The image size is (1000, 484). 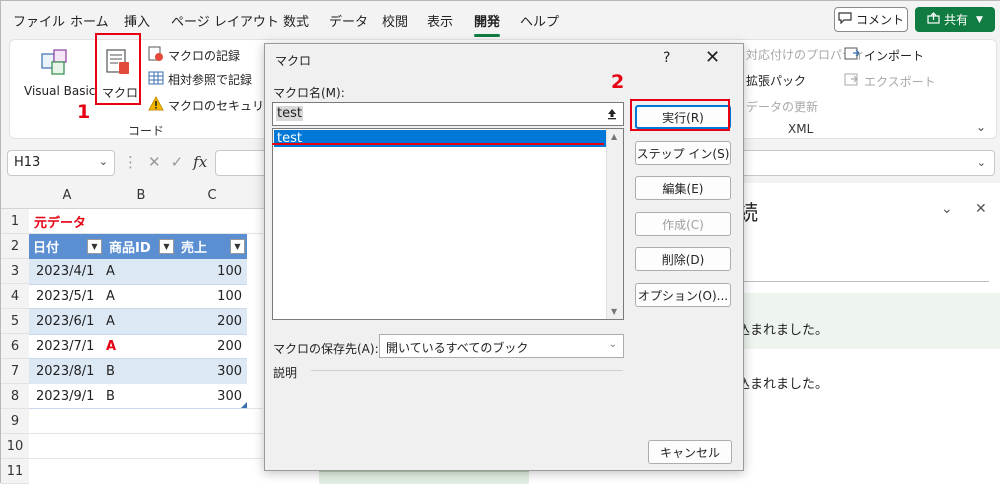 What do you see at coordinates (225, 20) in the screenshot?
I see `tab-page-layout: ページ レイアウト` at bounding box center [225, 20].